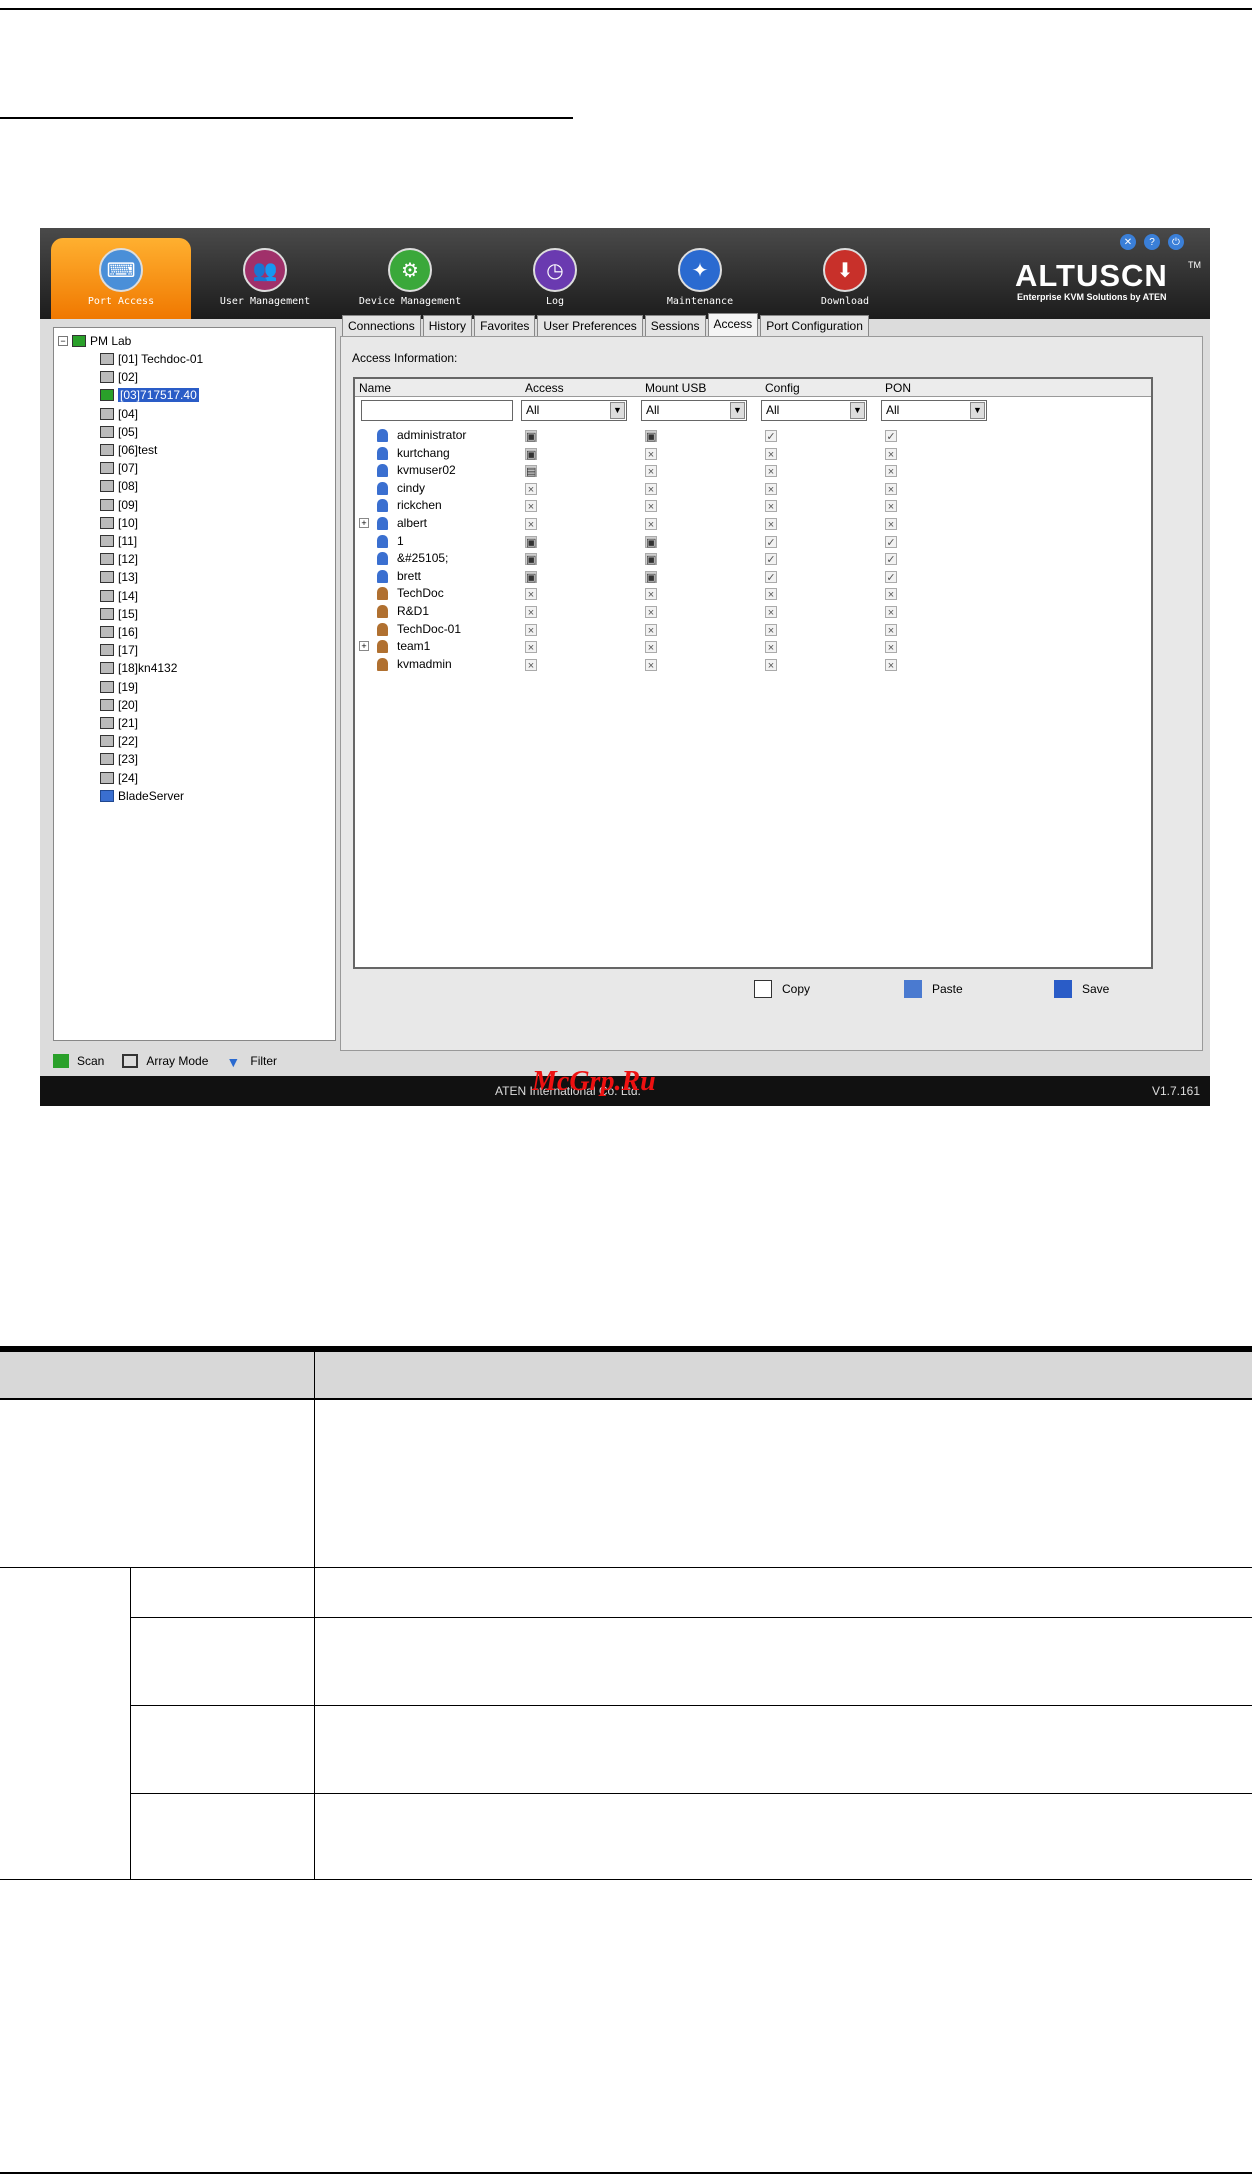  Describe the element at coordinates (149, 395) in the screenshot. I see `tree-port-item: [03]717517.40` at that location.